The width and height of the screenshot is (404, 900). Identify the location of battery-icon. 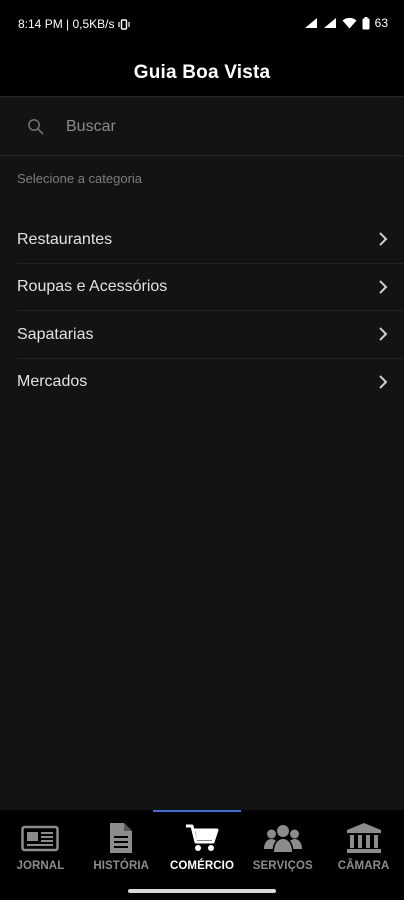
(366, 23).